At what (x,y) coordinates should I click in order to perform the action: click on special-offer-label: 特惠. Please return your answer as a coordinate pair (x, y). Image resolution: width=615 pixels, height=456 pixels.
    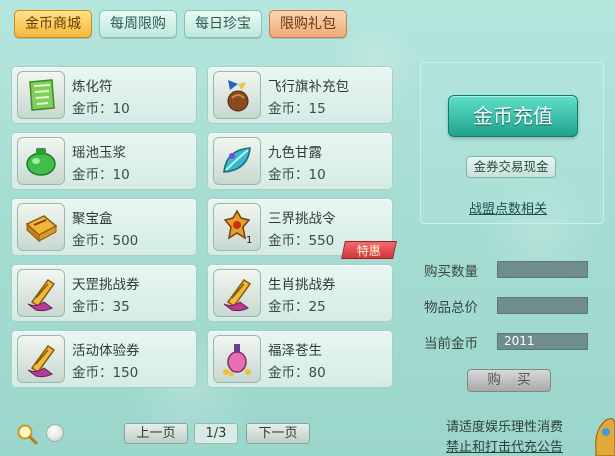
    Looking at the image, I should click on (368, 251).